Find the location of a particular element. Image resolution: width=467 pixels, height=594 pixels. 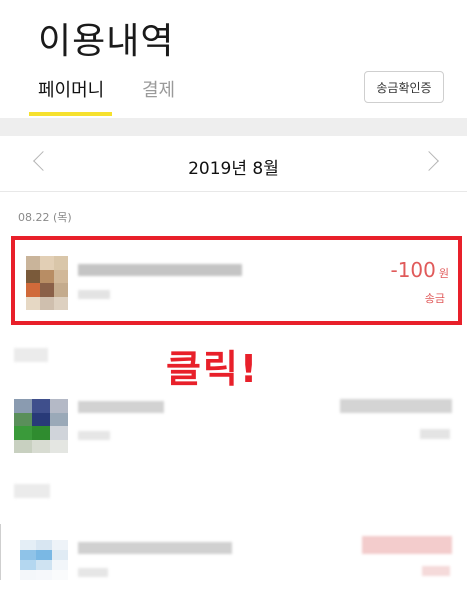

active-tab-indicator is located at coordinates (70, 114).